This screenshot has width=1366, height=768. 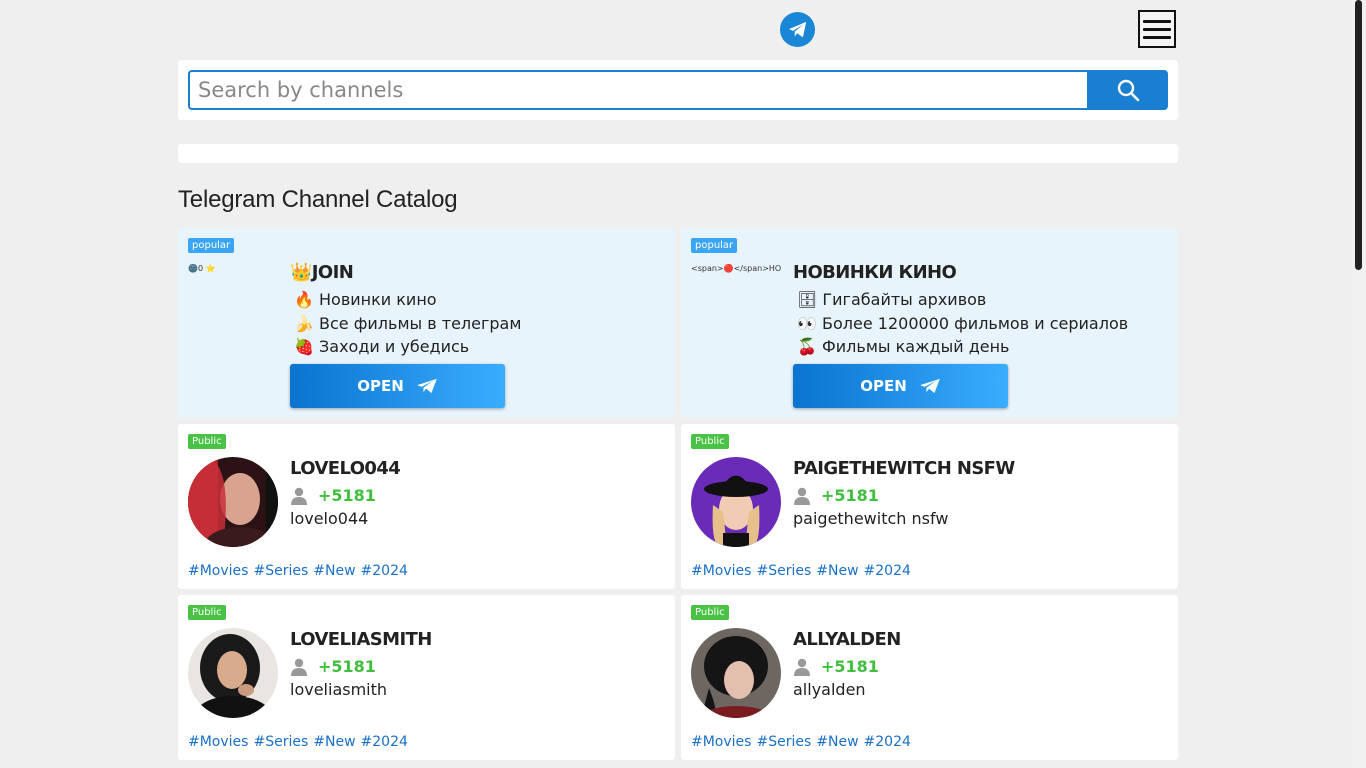 I want to click on channel-title: LOVELO044, so click(x=345, y=468).